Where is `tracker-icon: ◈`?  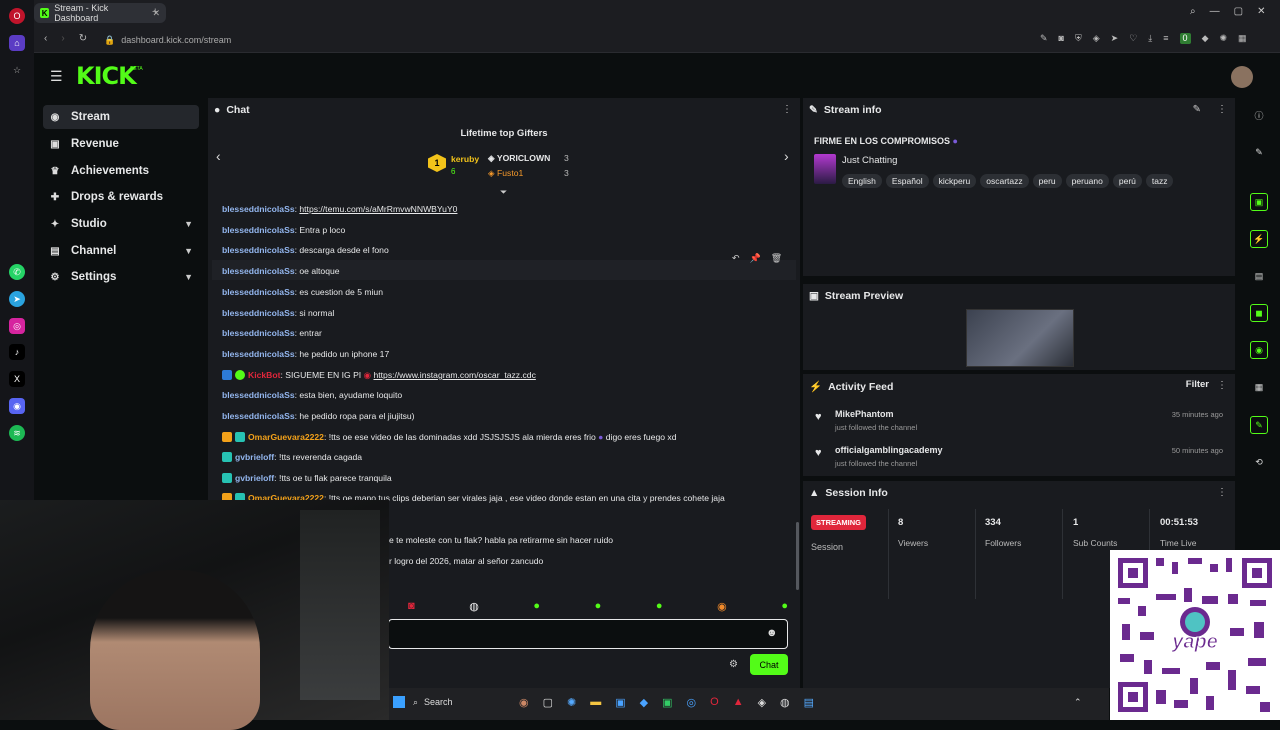
tracker-icon: ◈ is located at coordinates (1096, 38).